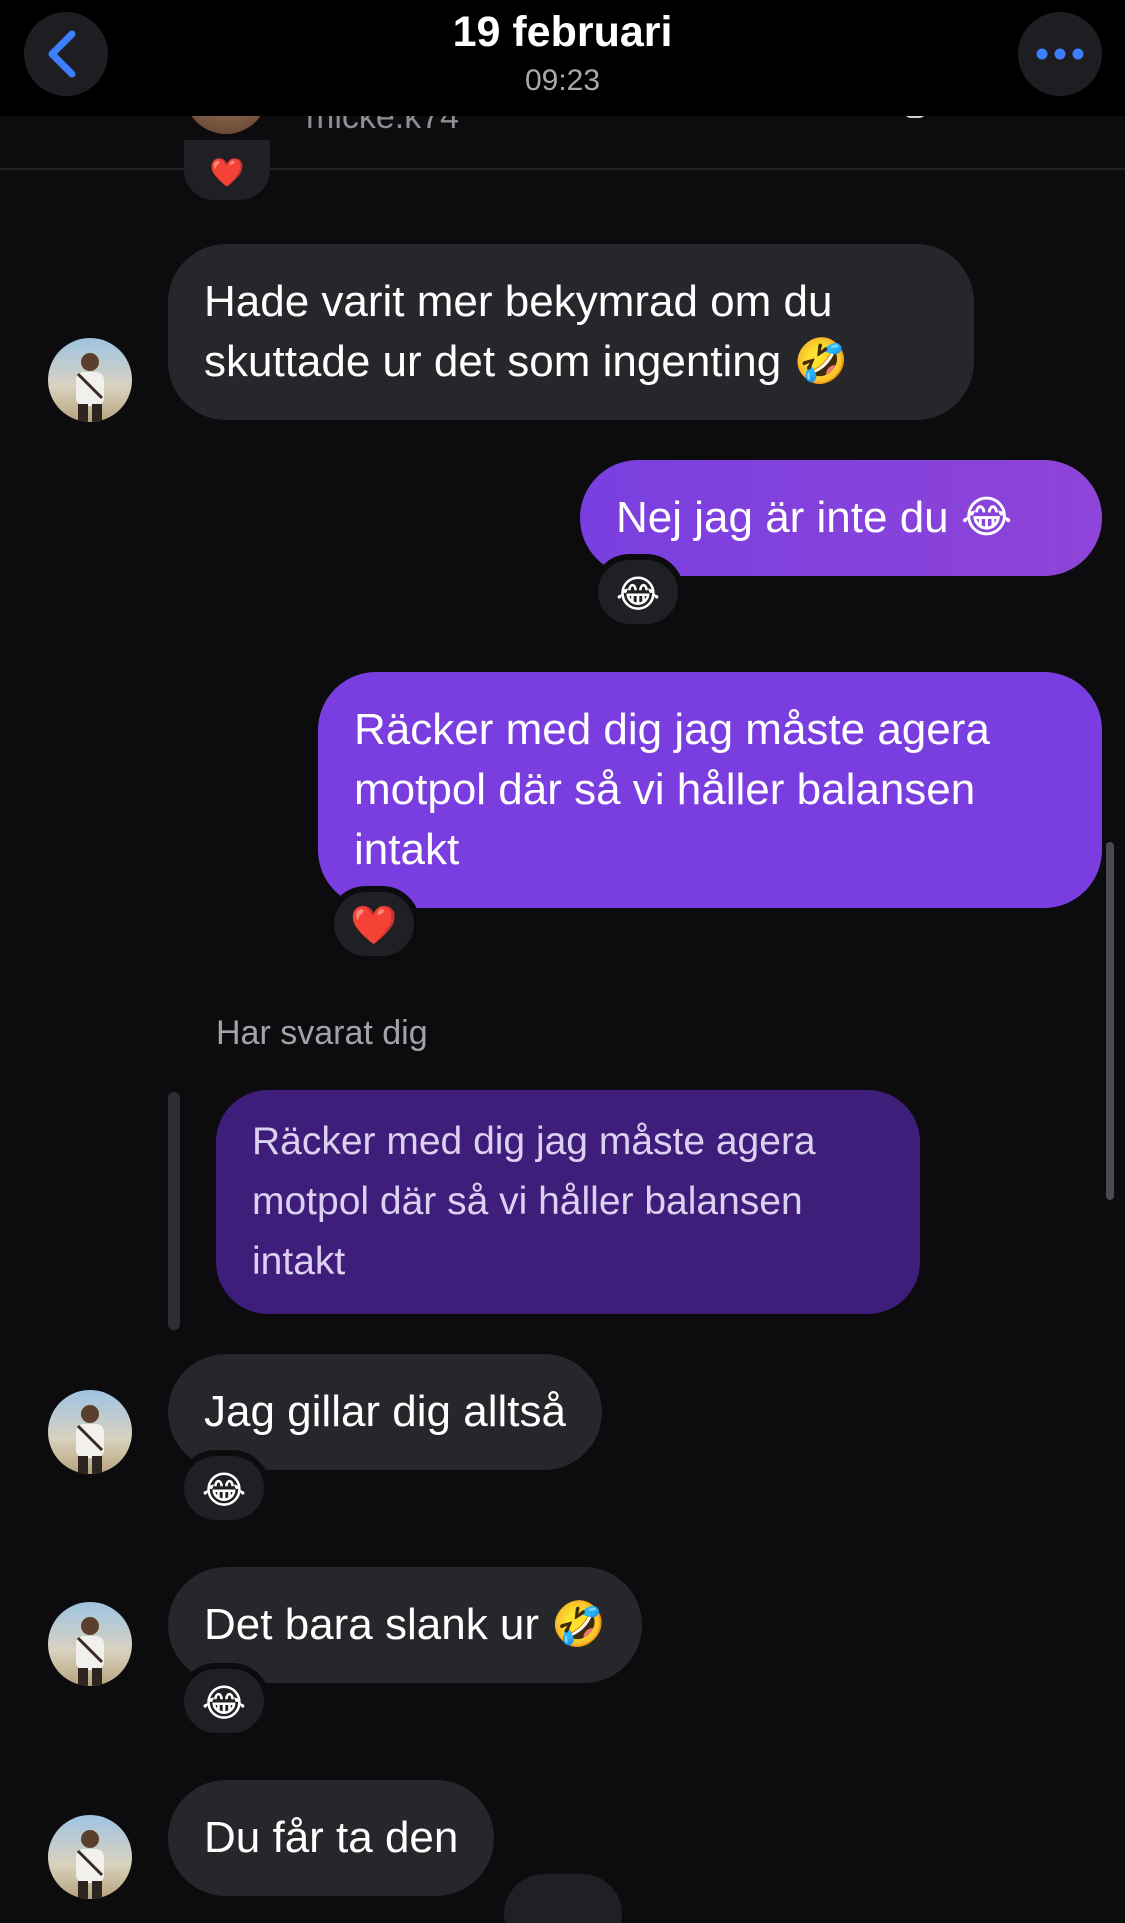 The image size is (1125, 1923). What do you see at coordinates (331, 1838) in the screenshot?
I see `message-bubble-incoming: Du får ta den` at bounding box center [331, 1838].